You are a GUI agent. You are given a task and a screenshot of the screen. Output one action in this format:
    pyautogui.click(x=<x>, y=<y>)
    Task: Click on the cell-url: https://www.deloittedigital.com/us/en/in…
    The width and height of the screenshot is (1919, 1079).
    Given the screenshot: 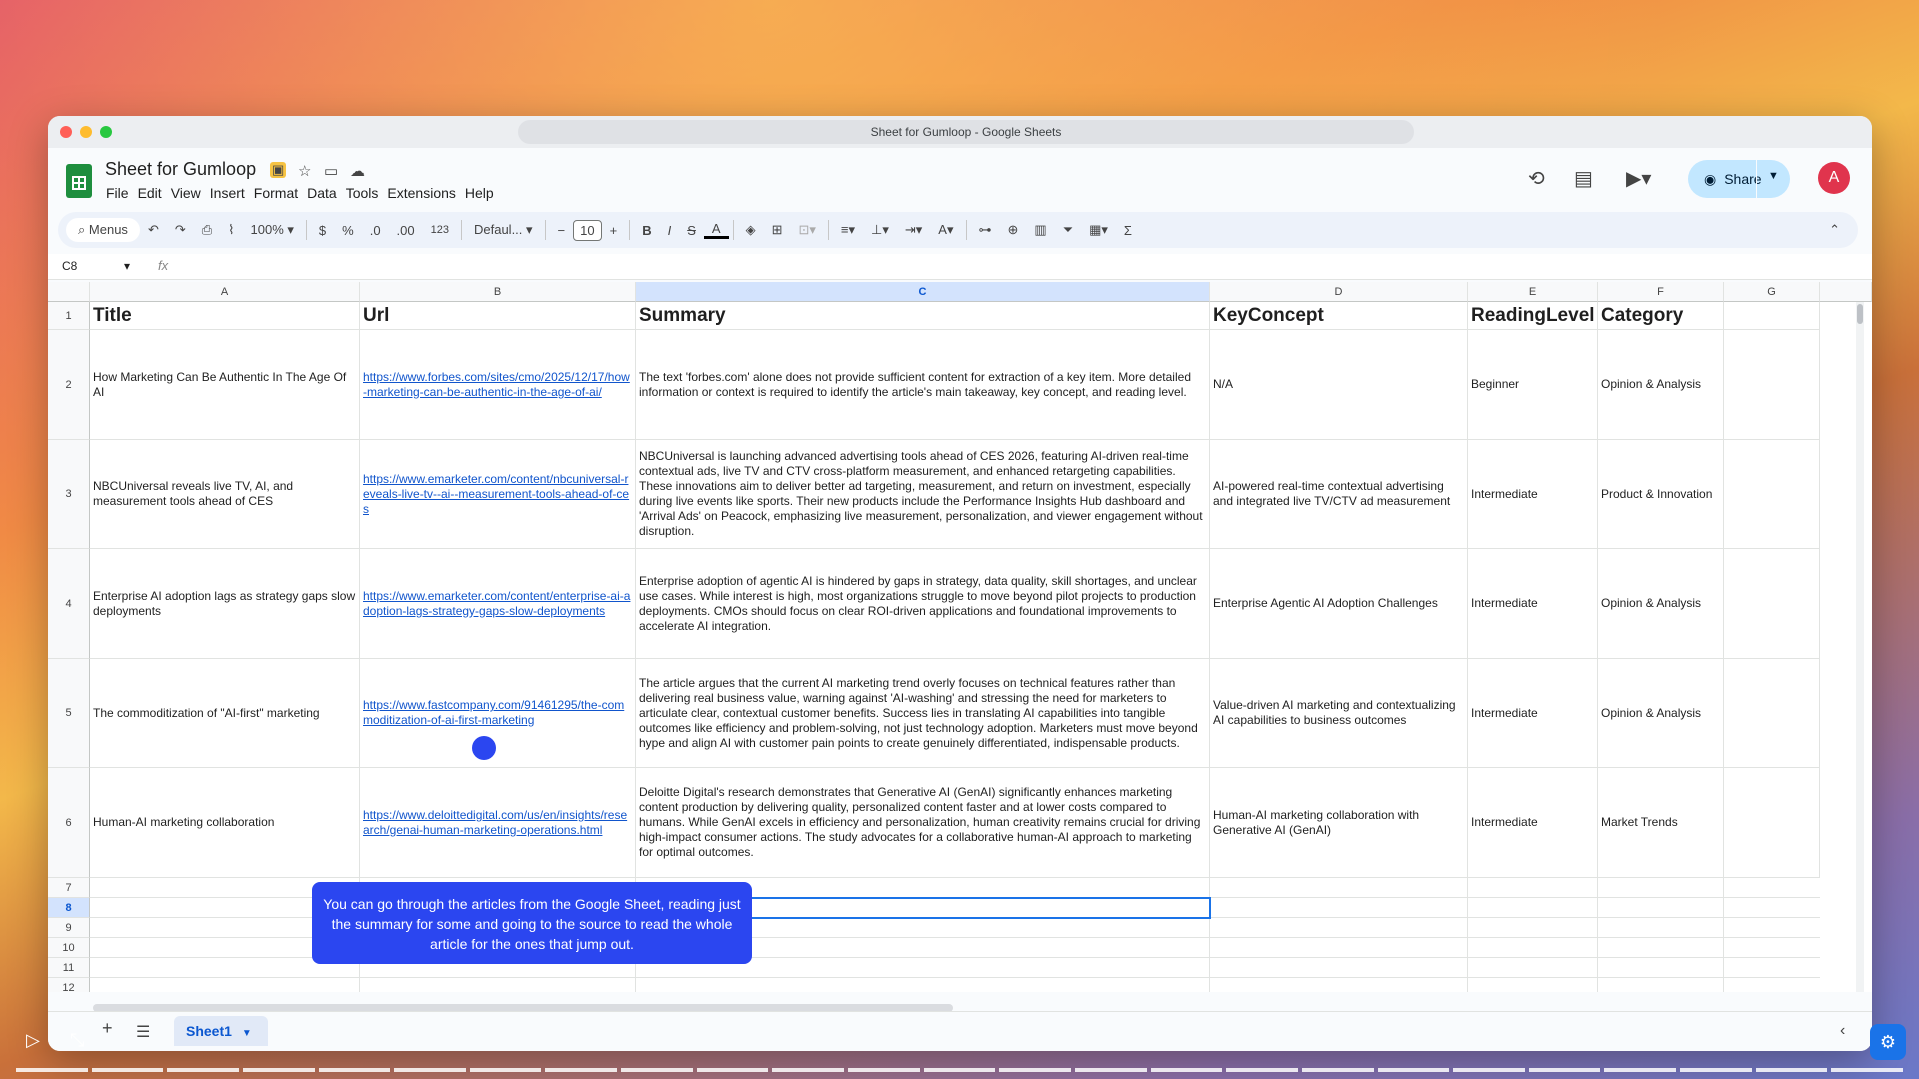 What is the action you would take?
    pyautogui.click(x=498, y=823)
    